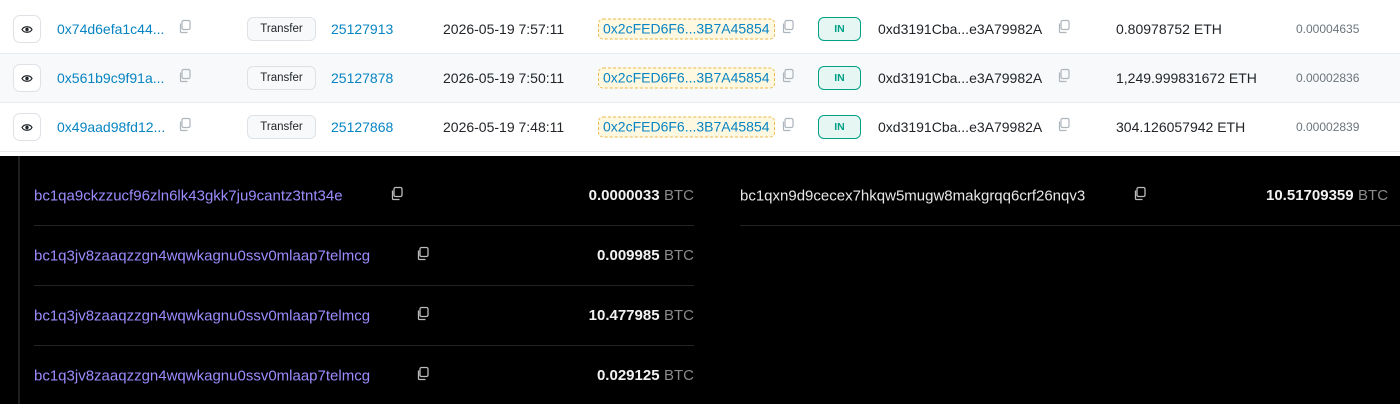  Describe the element at coordinates (1328, 29) in the screenshot. I see `txn-fee-value: 0.00004635` at that location.